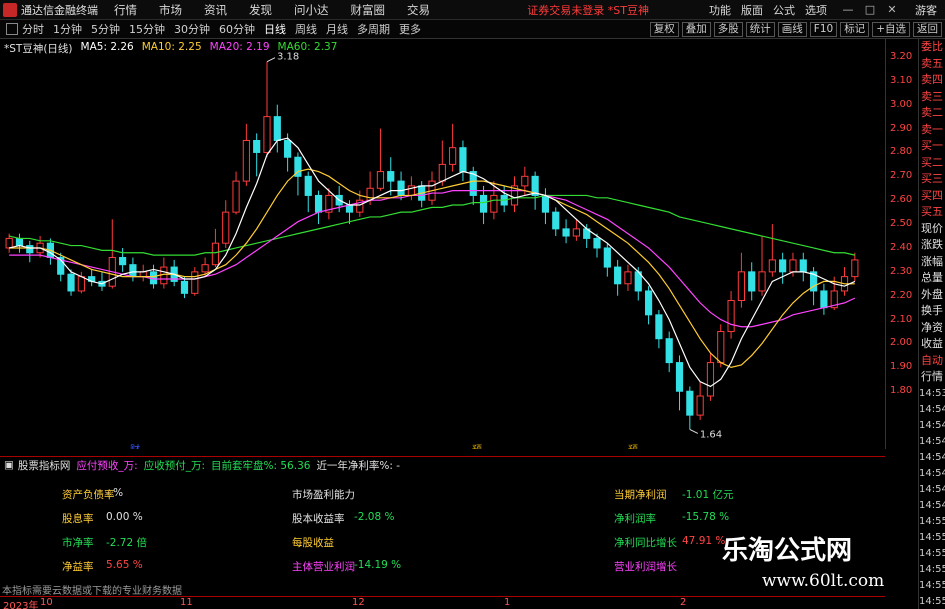 This screenshot has width=945, height=609. Describe the element at coordinates (237, 29) in the screenshot. I see `period-60min: 60分钟` at that location.